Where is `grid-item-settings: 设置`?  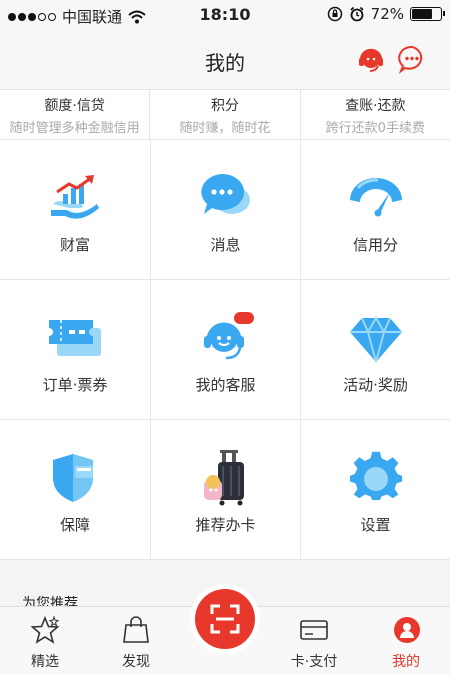 grid-item-settings: 设置 is located at coordinates (375, 490).